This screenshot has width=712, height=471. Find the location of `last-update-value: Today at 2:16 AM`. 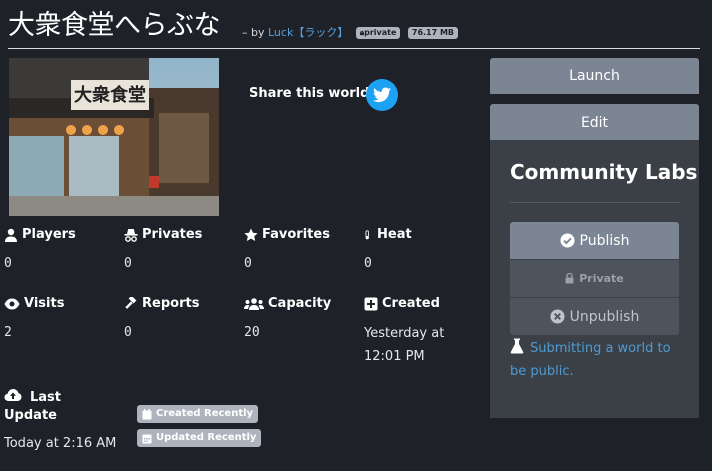

last-update-value: Today at 2:16 AM is located at coordinates (60, 443).